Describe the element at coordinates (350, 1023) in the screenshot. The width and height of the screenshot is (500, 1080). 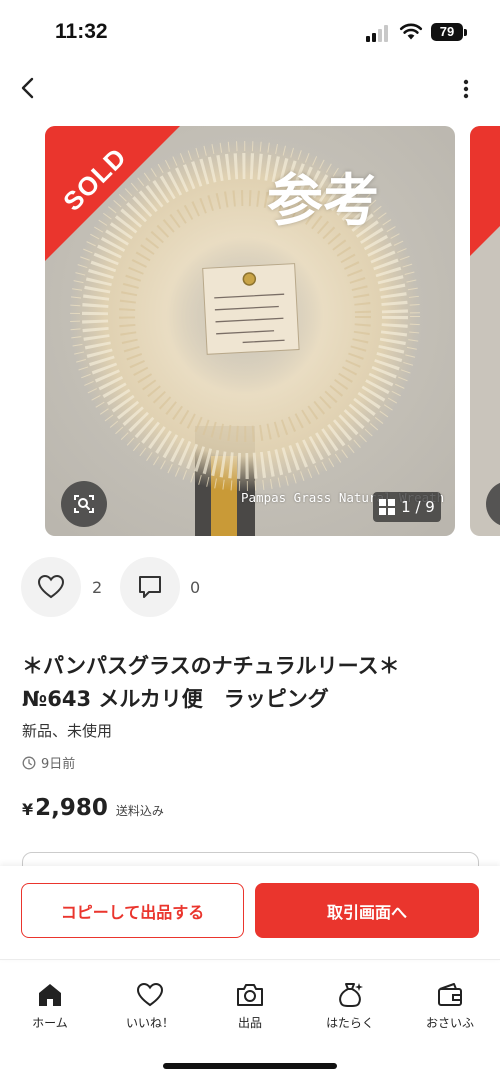
I see `tab-work-label: はたらく` at that location.